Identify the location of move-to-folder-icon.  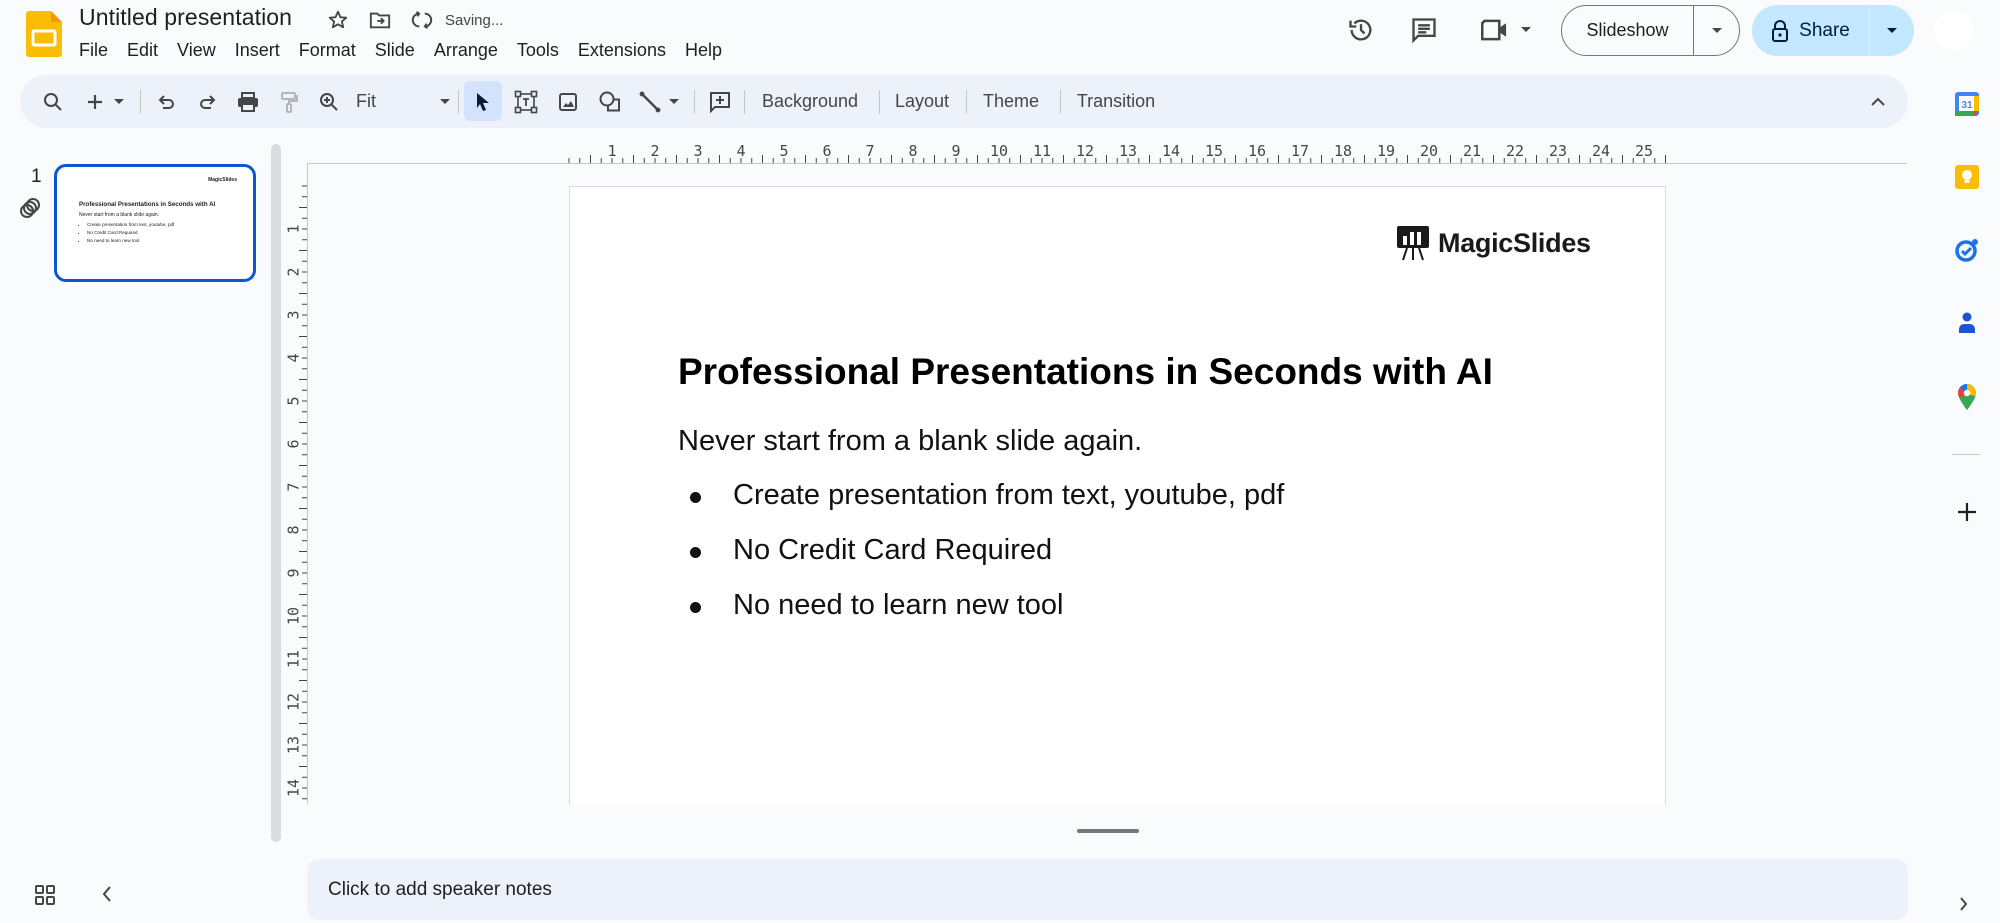
(380, 20).